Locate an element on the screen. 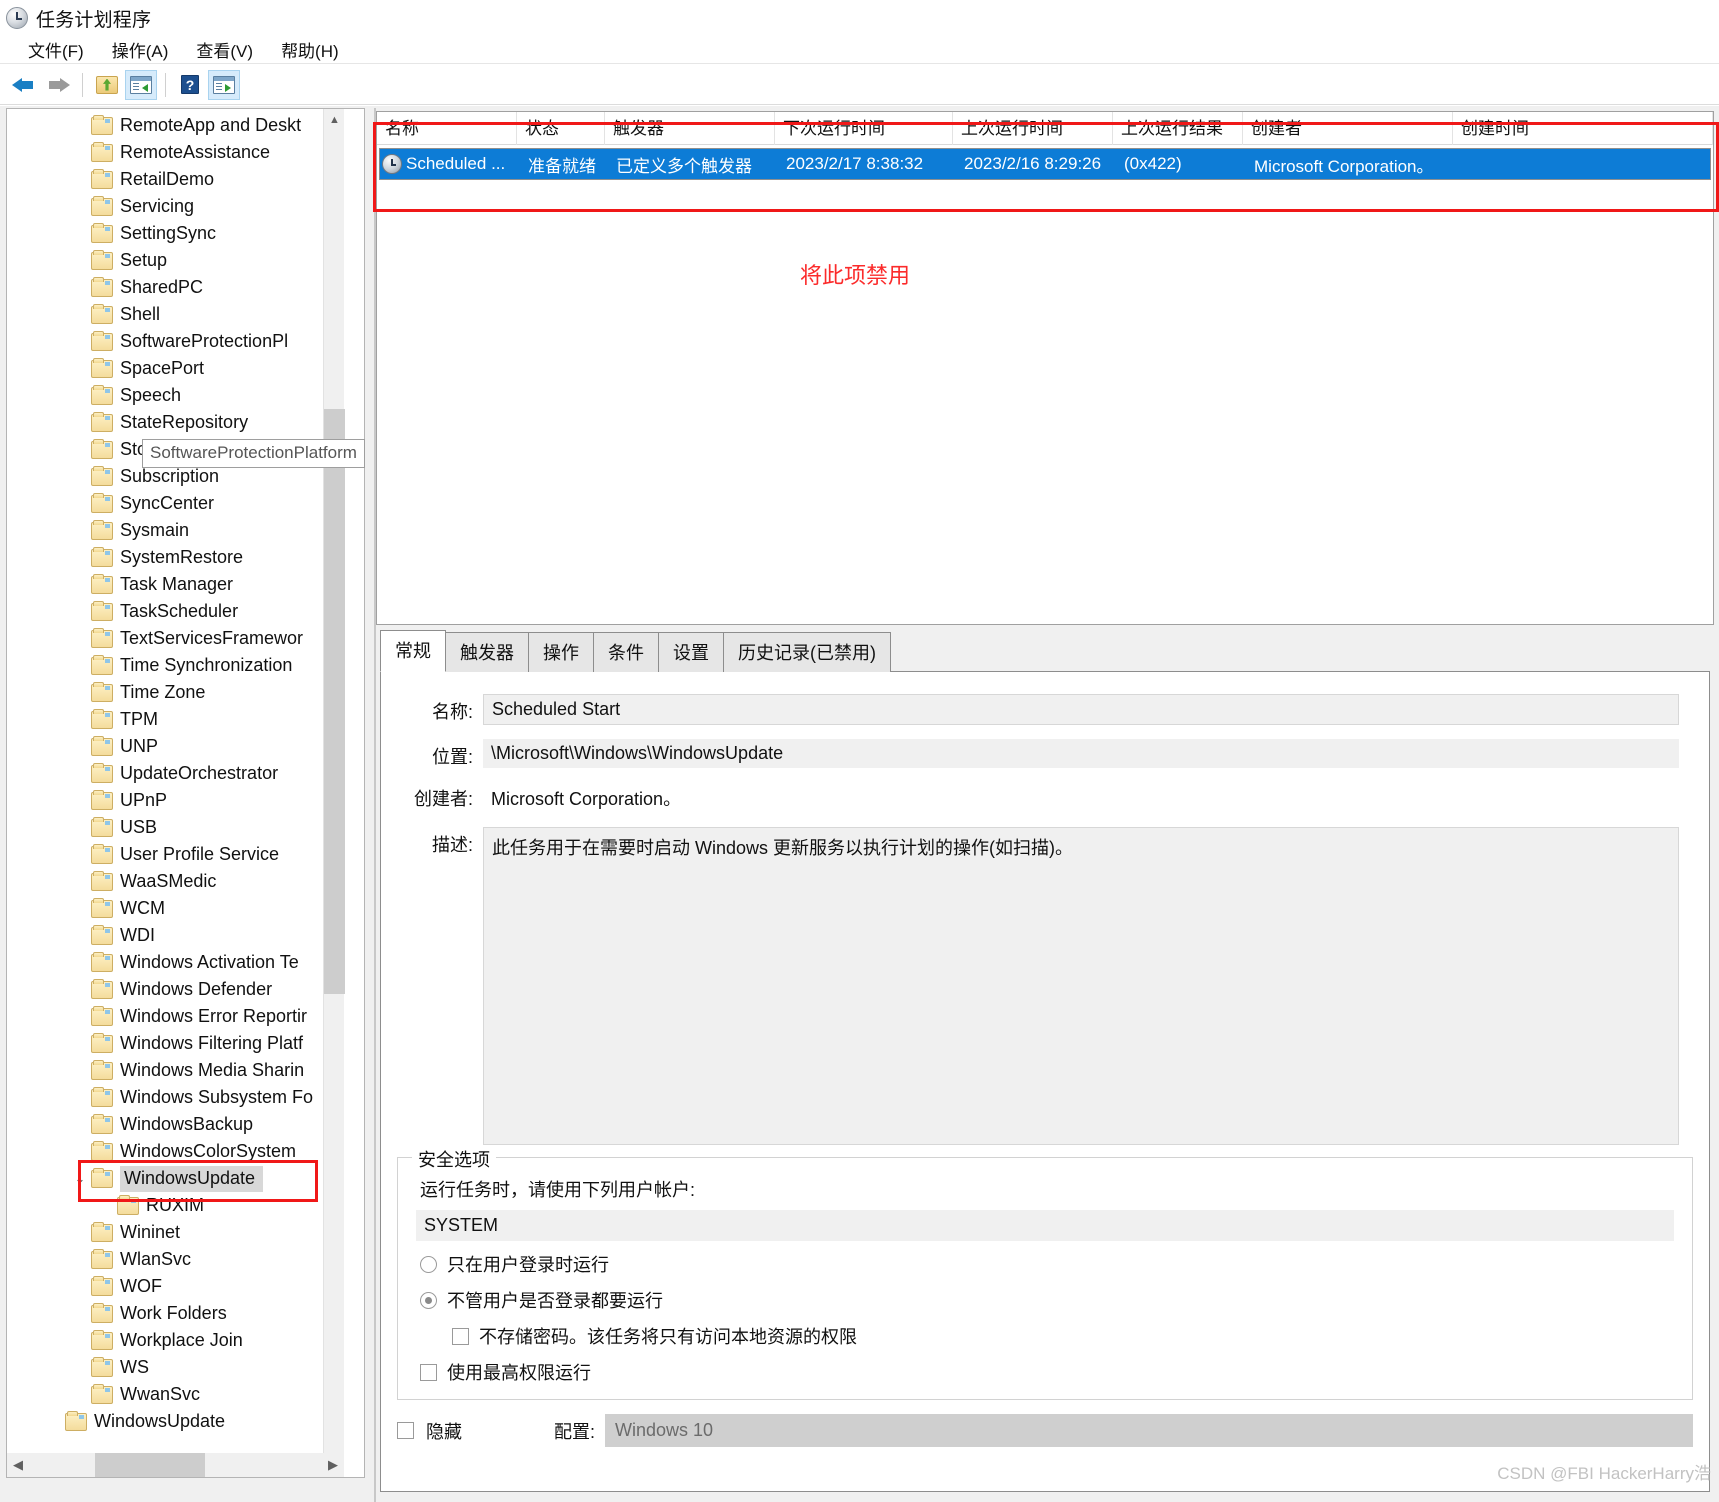  tree-node: RUXIM is located at coordinates (175, 1205).